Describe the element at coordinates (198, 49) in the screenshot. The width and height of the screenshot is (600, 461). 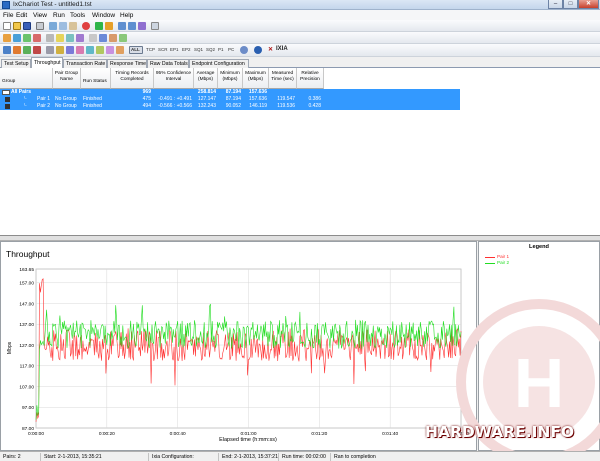
I see `filter-sq1-button: SQ1` at that location.